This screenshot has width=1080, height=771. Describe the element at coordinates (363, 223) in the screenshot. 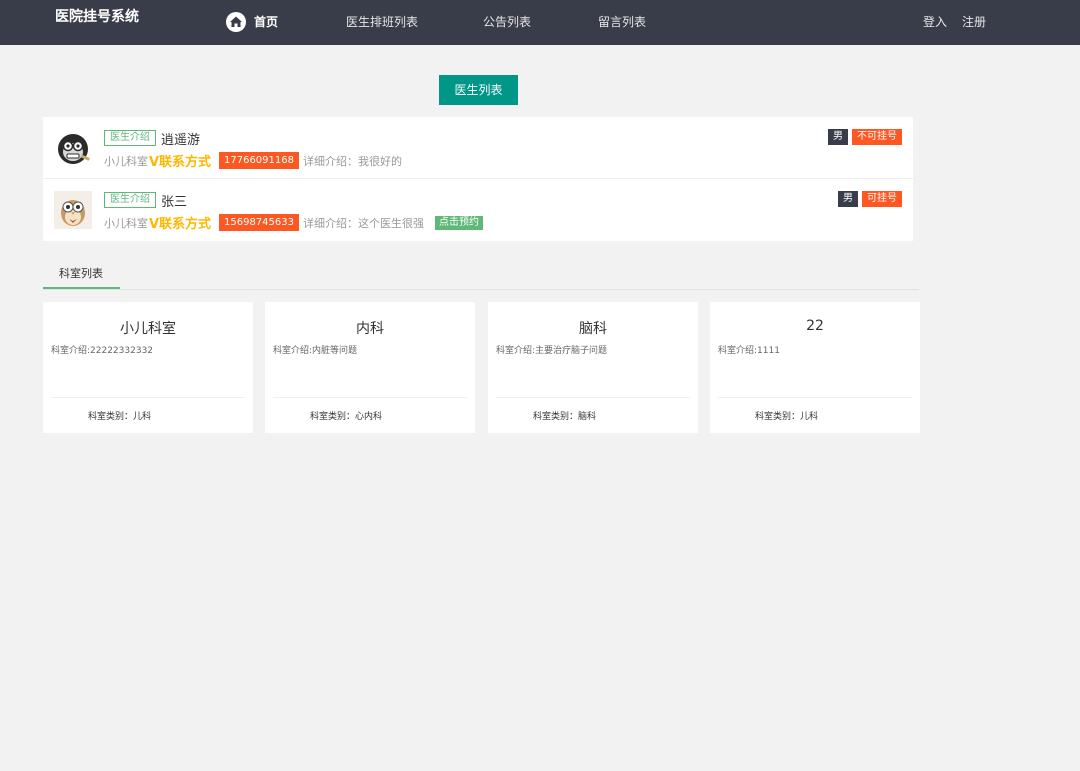

I see `doctor-detail: 详细介绍：这个医生很强` at that location.